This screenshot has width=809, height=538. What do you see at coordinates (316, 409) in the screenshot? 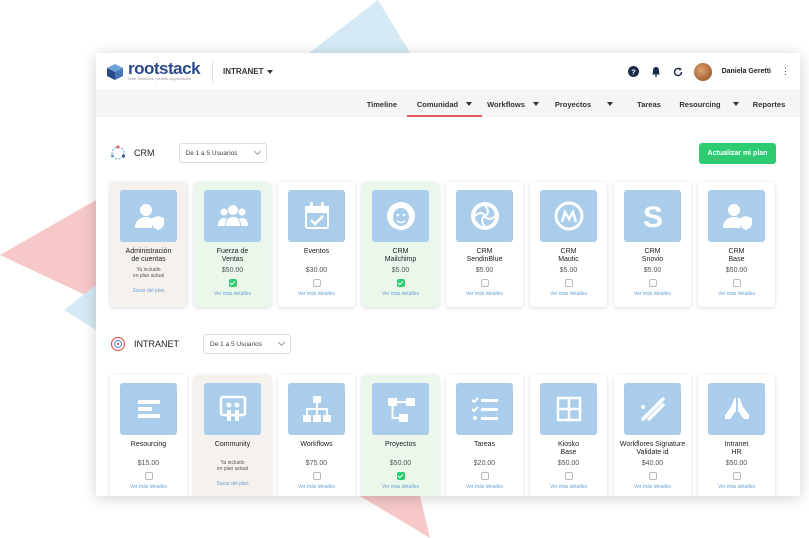
I see `sitemap-icon` at bounding box center [316, 409].